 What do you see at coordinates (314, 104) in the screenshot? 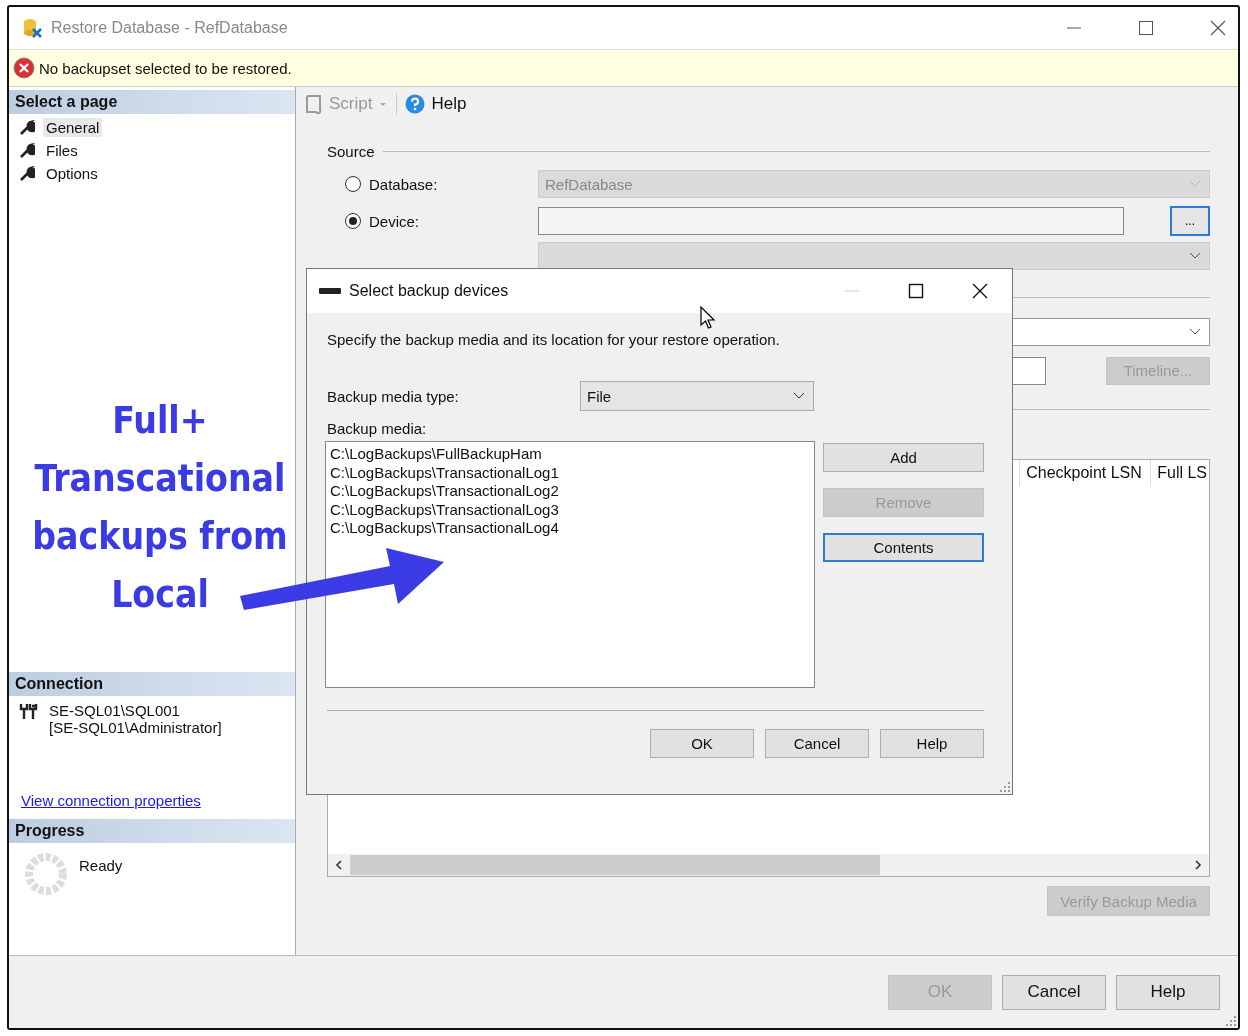
I see `script-icon` at bounding box center [314, 104].